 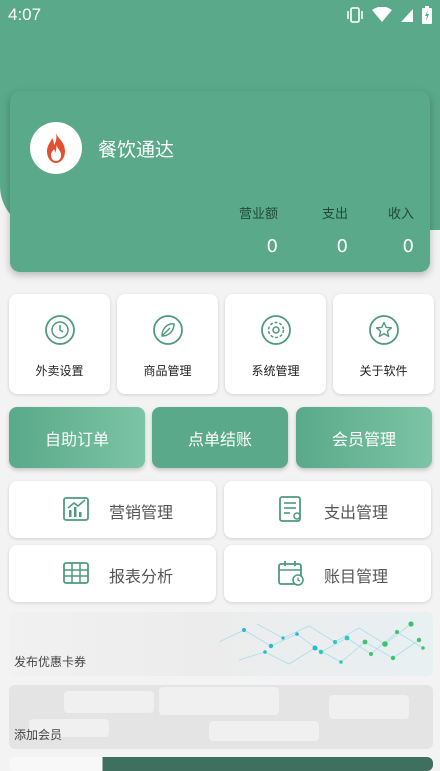 I want to click on stat-income-label: 收入, so click(x=400, y=214).